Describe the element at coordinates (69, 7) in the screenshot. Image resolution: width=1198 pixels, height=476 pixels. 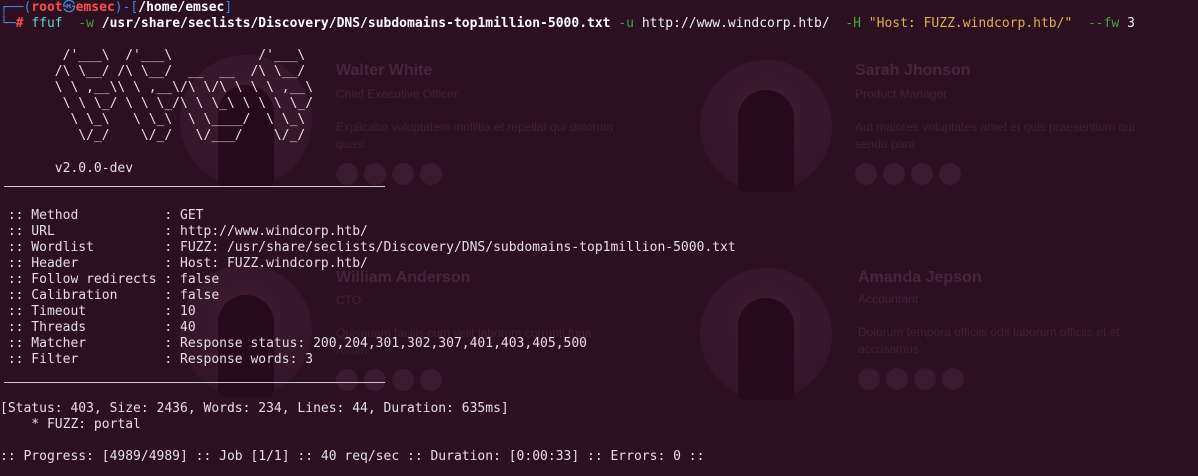
I see `skull-icon: ㉿` at that location.